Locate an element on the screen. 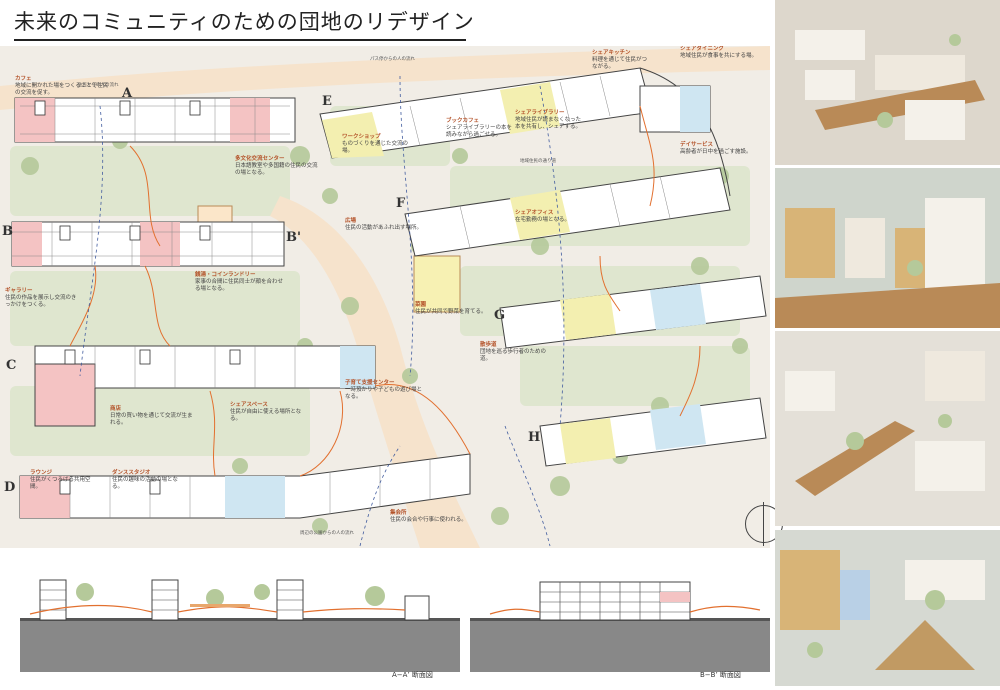 This screenshot has width=1000, height=690. title-block: 未来のコミュニティのための団地のリデザイン is located at coordinates (244, 23).